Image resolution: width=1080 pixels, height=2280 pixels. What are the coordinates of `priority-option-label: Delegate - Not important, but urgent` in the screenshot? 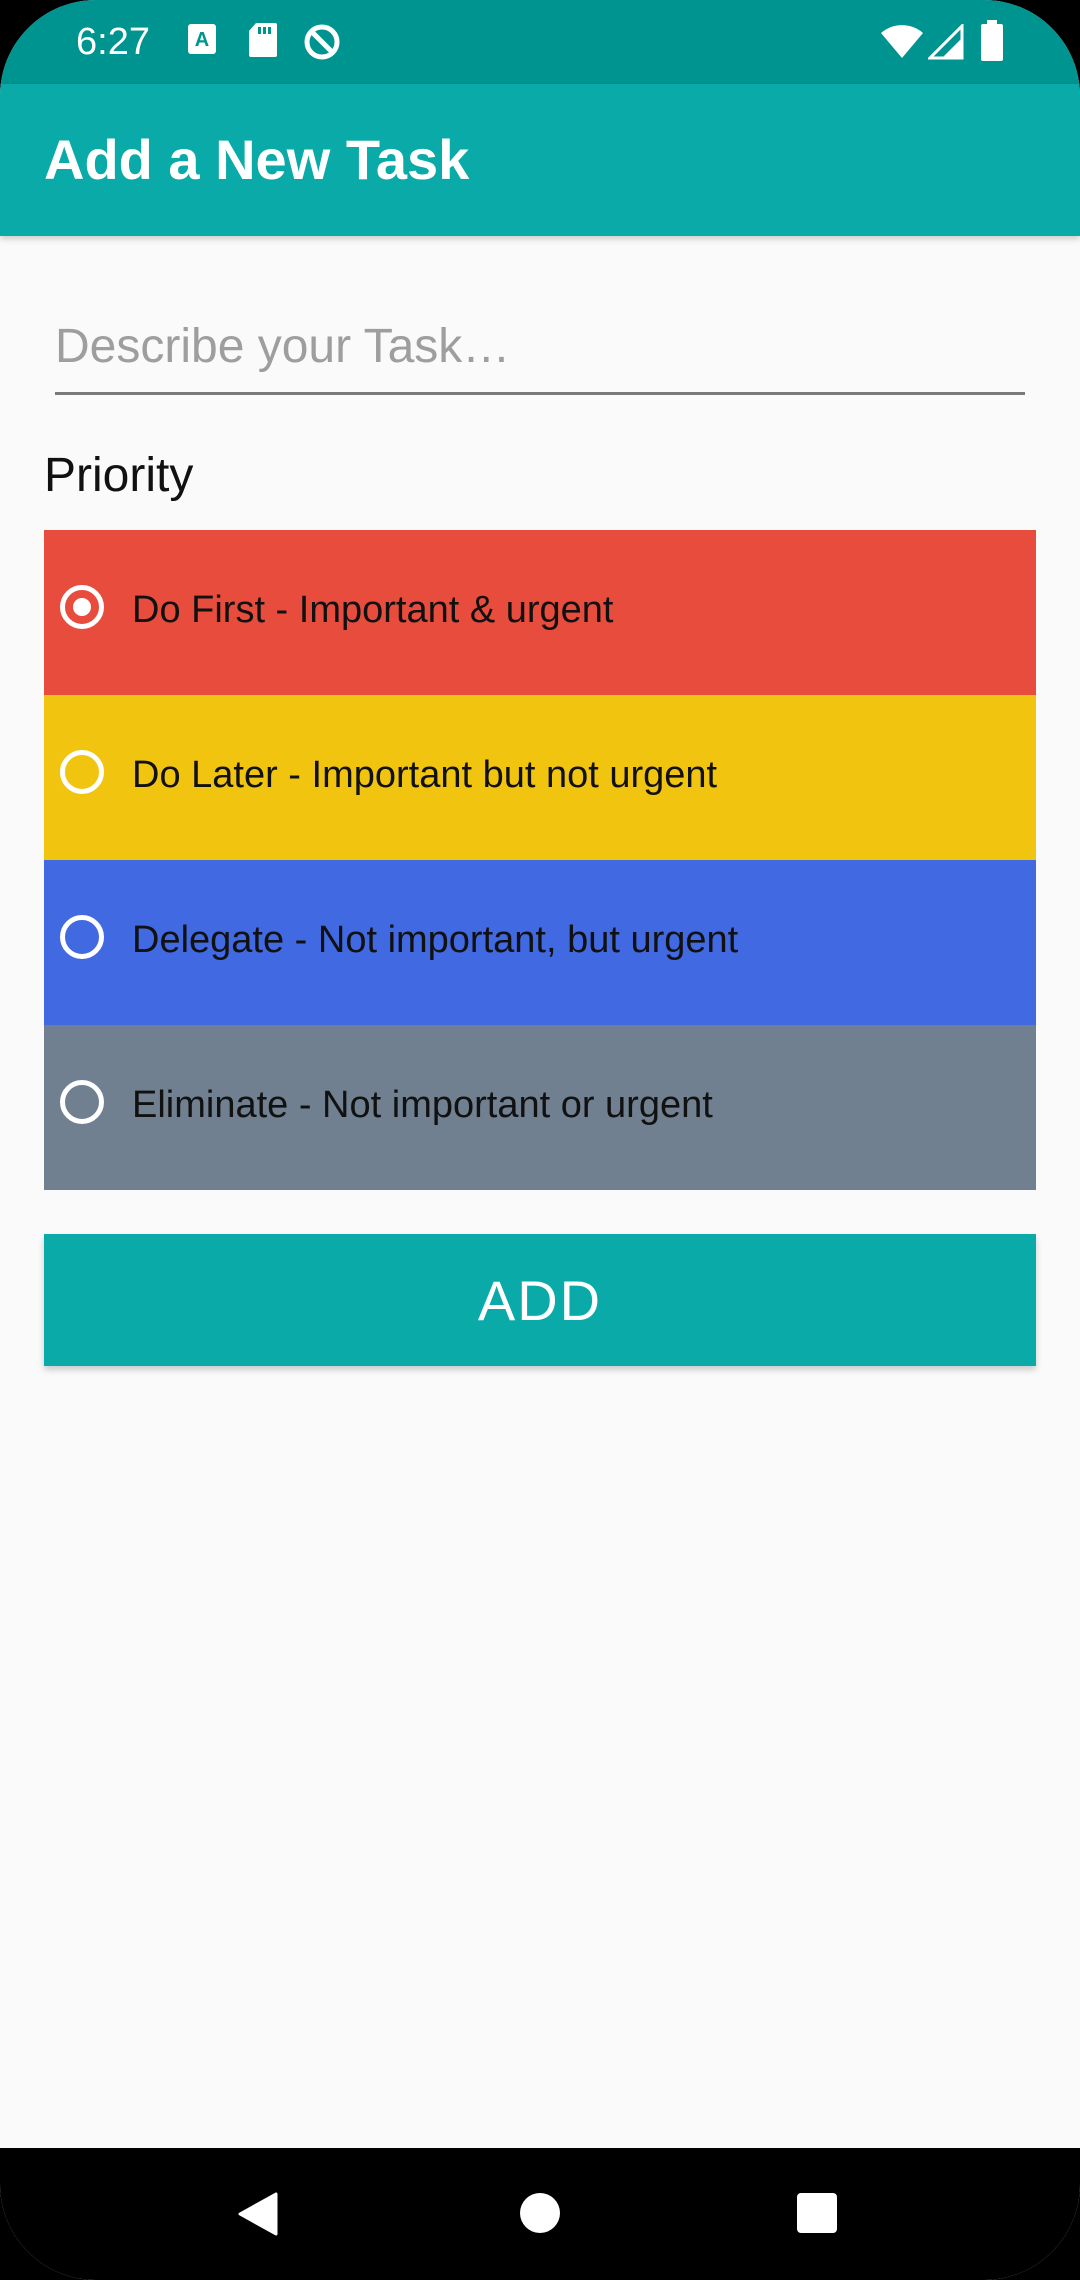 It's located at (435, 940).